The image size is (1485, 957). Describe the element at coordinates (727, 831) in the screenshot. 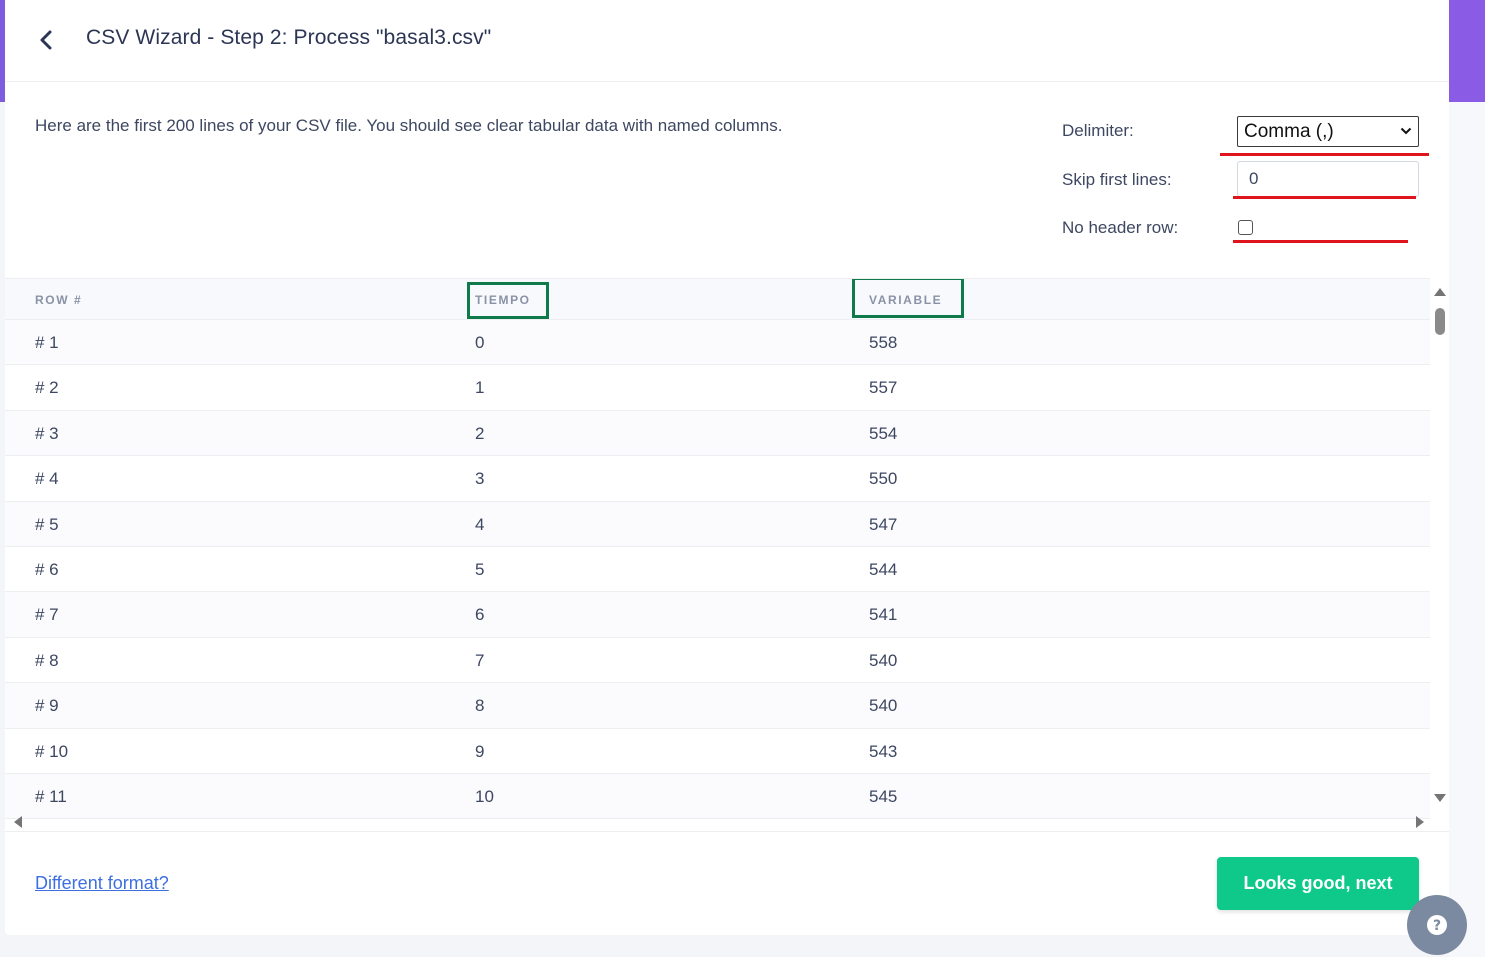

I see `footer-divider` at that location.